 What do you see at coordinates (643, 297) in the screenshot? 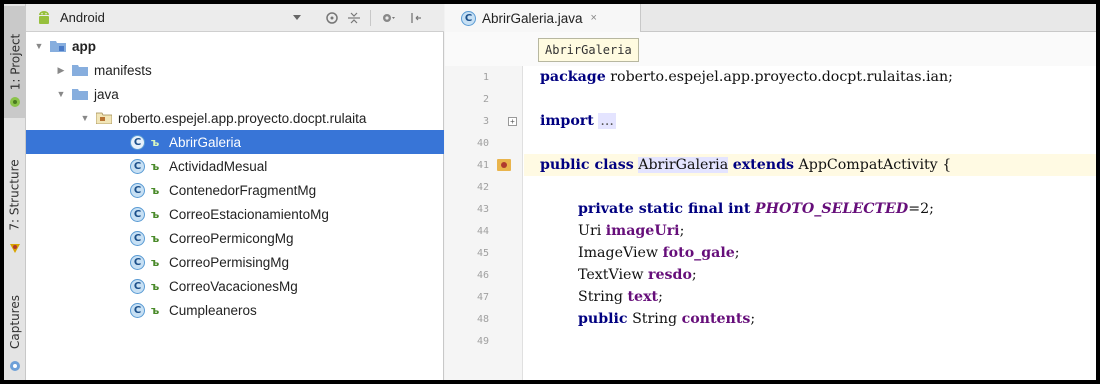
I see `field-name: text` at bounding box center [643, 297].